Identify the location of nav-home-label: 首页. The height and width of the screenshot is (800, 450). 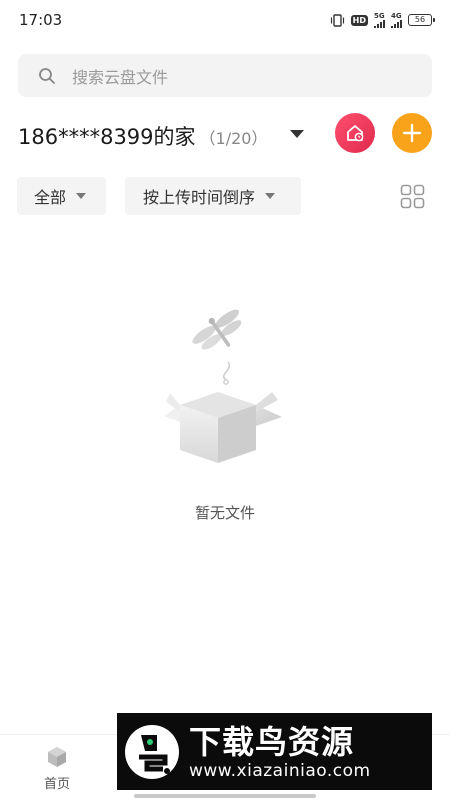
(56, 784).